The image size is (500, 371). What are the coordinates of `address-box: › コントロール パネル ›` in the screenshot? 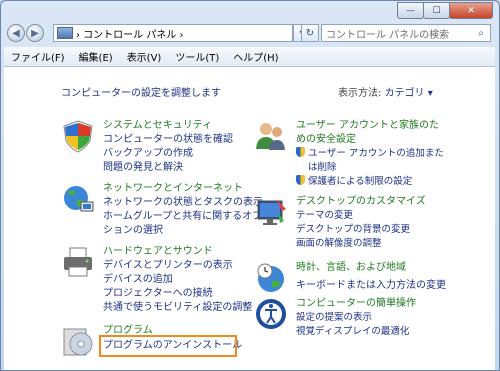 It's located at (173, 33).